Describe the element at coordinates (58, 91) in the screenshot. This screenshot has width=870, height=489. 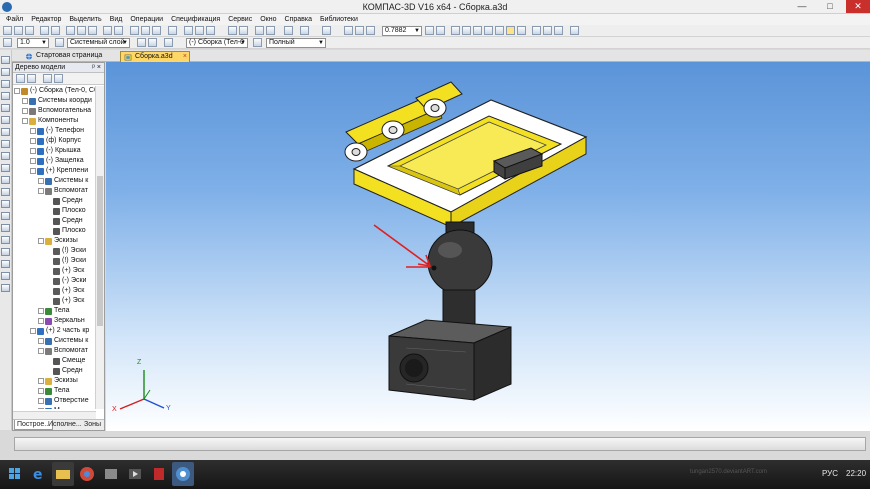
I see `tree-node: (-) Сборка (Тел-0, Сб` at that location.